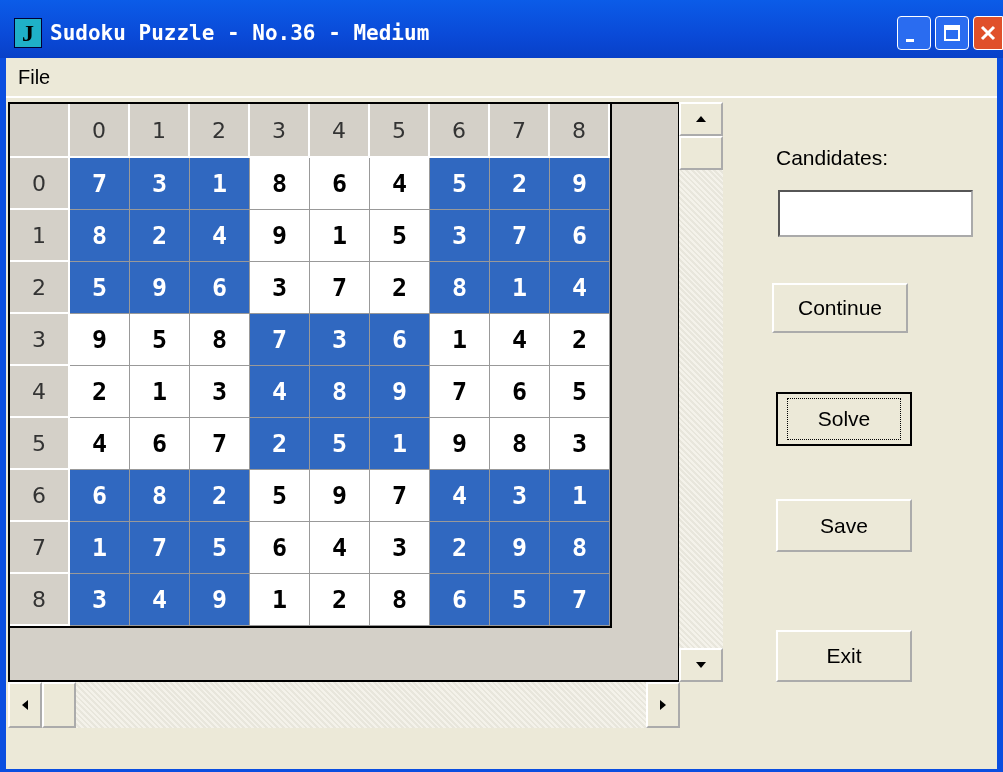 The height and width of the screenshot is (772, 1003). I want to click on scroll-right-button, so click(663, 705).